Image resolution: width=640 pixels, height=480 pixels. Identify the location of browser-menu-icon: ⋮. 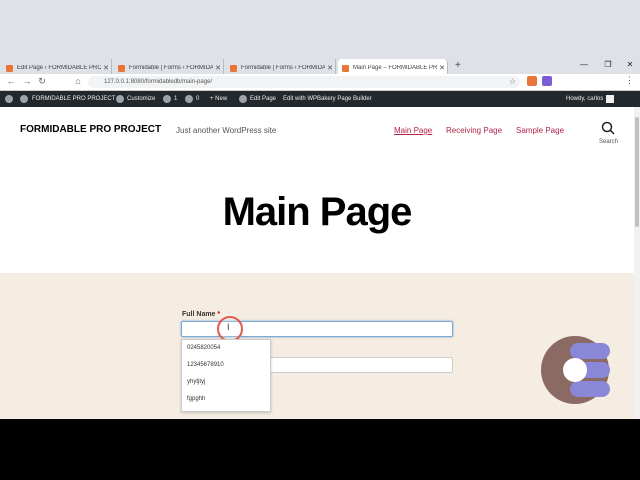
(629, 80).